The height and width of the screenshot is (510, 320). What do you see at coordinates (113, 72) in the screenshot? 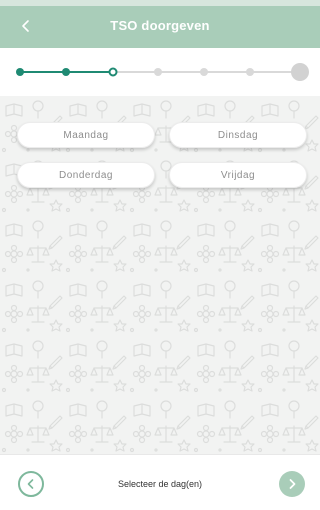
I see `step-3-current` at bounding box center [113, 72].